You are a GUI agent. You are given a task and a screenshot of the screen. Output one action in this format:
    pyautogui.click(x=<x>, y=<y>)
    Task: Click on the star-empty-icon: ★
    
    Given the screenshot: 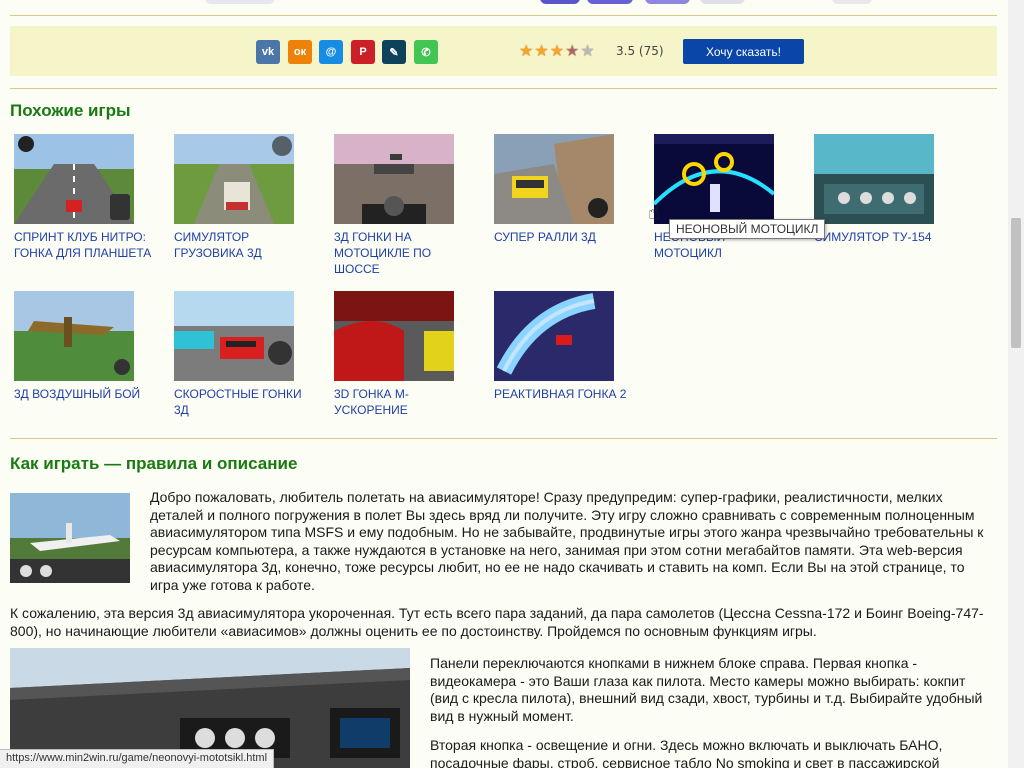 What is the action you would take?
    pyautogui.click(x=587, y=51)
    